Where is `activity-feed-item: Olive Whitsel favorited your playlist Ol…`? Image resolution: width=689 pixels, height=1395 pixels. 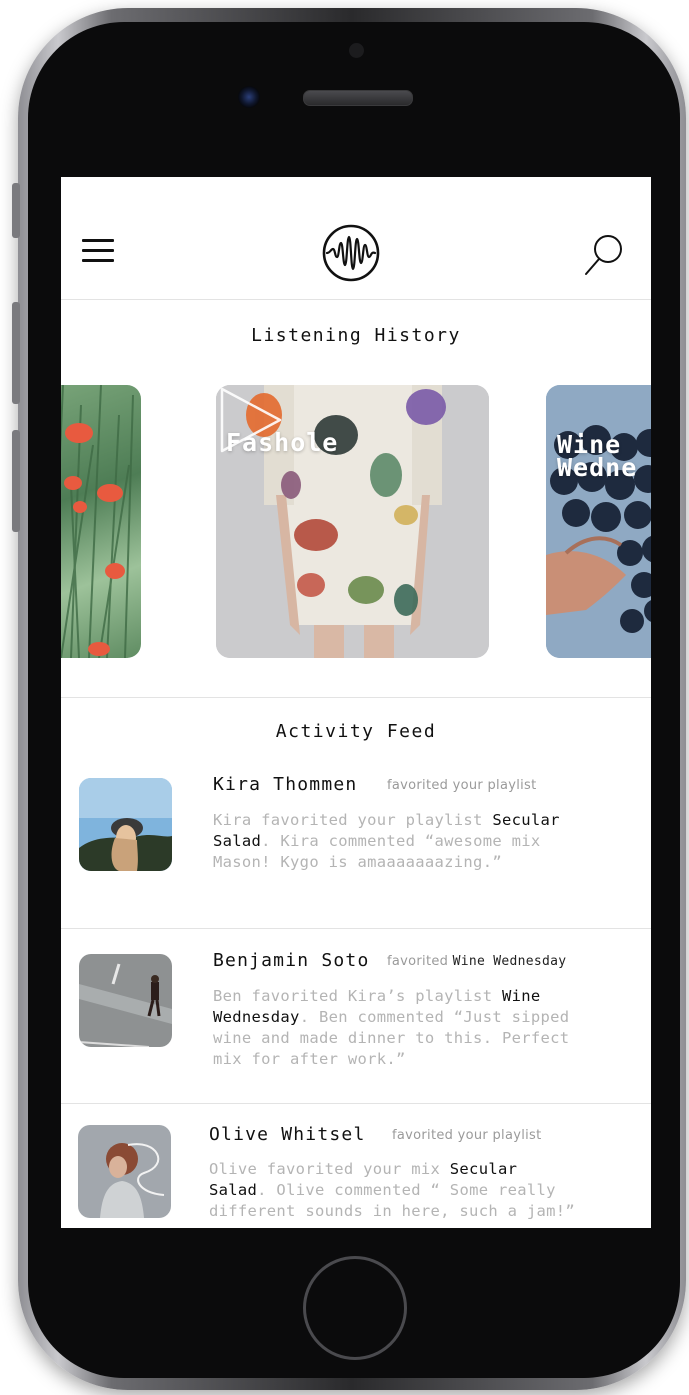
activity-feed-item: Olive Whitsel favorited your playlist Ol… is located at coordinates (356, 1175).